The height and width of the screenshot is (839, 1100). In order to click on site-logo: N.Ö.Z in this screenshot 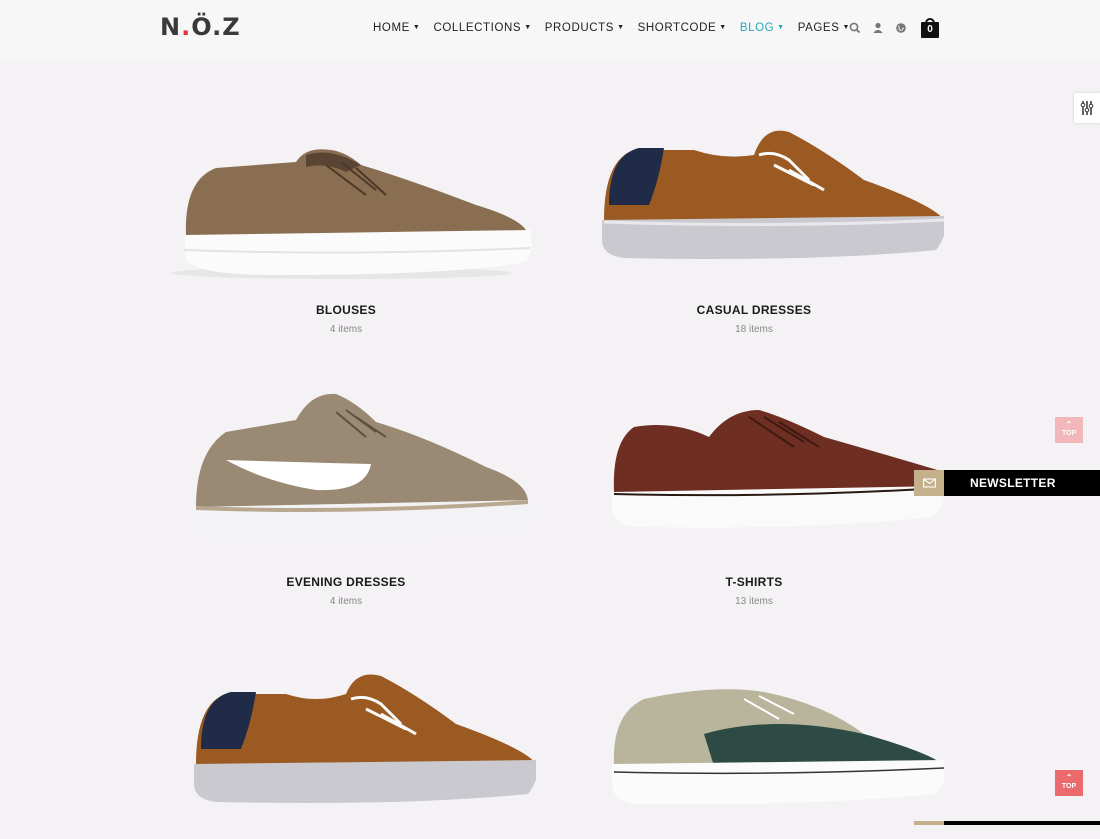, I will do `click(200, 27)`.